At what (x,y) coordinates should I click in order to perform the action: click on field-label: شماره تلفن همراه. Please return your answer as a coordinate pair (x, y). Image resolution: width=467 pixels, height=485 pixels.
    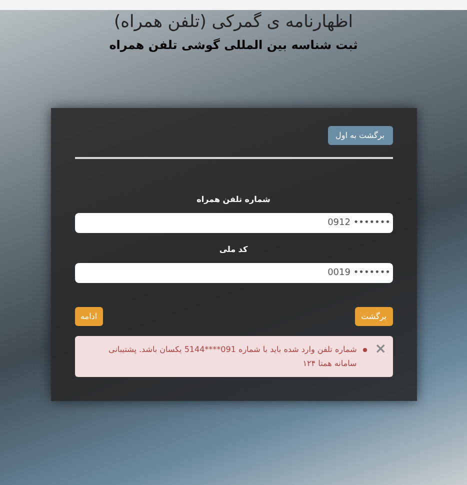
    Looking at the image, I should click on (234, 199).